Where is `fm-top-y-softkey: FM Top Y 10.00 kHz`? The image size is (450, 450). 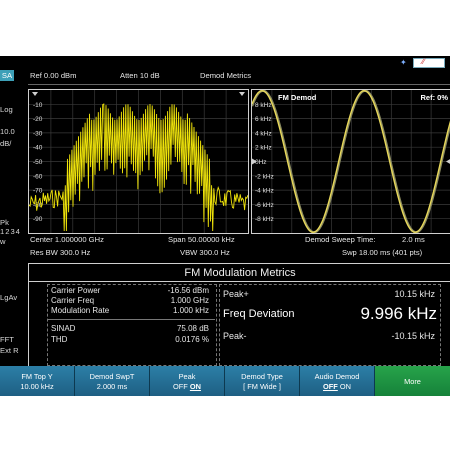
fm-top-y-softkey: FM Top Y 10.00 kHz is located at coordinates (37, 381).